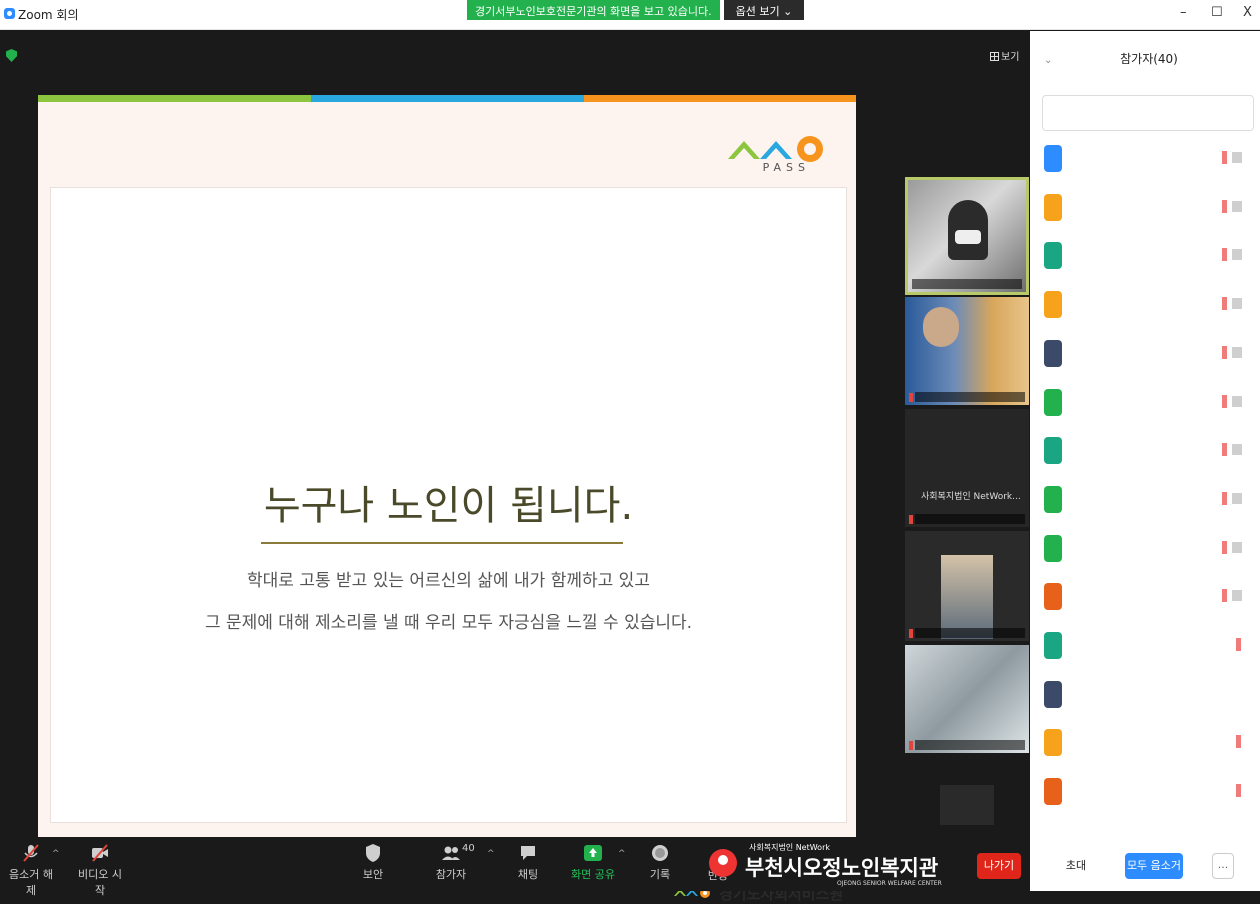 Image resolution: width=1260 pixels, height=904 pixels. I want to click on watermark-title: 부천시오정노인복지관, so click(842, 868).